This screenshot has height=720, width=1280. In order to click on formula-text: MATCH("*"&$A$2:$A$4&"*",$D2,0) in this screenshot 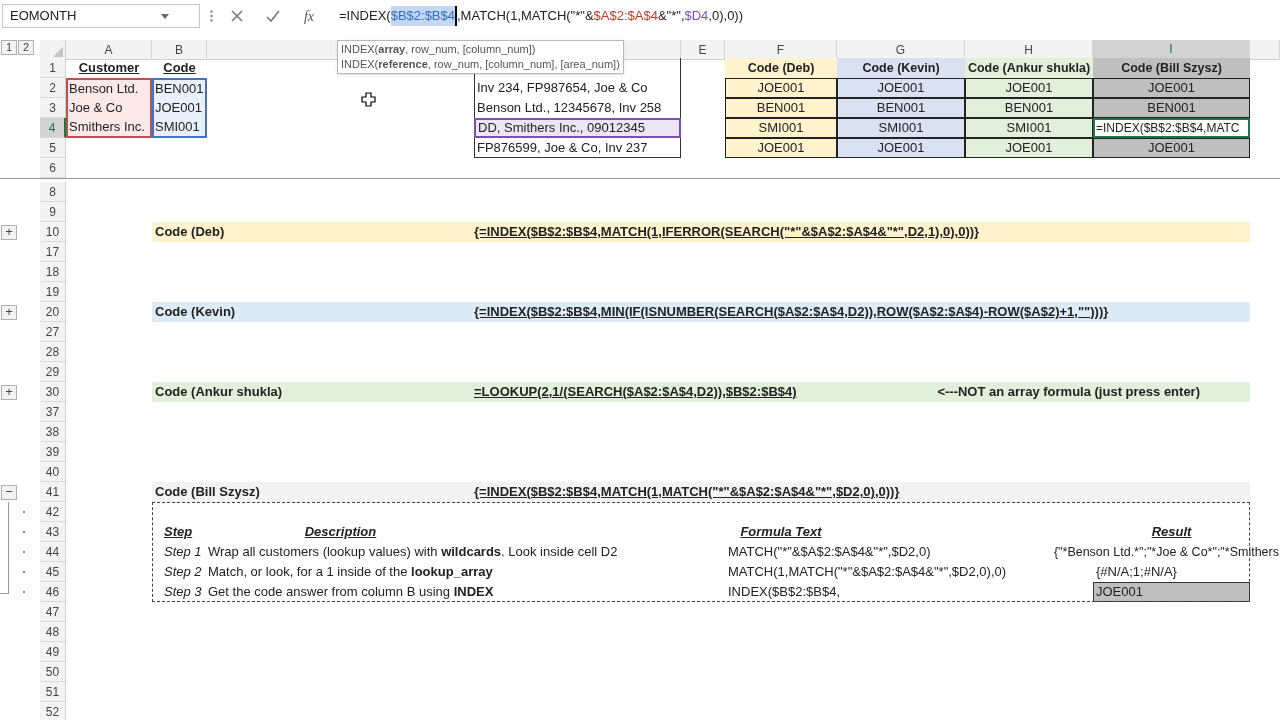, I will do `click(829, 552)`.